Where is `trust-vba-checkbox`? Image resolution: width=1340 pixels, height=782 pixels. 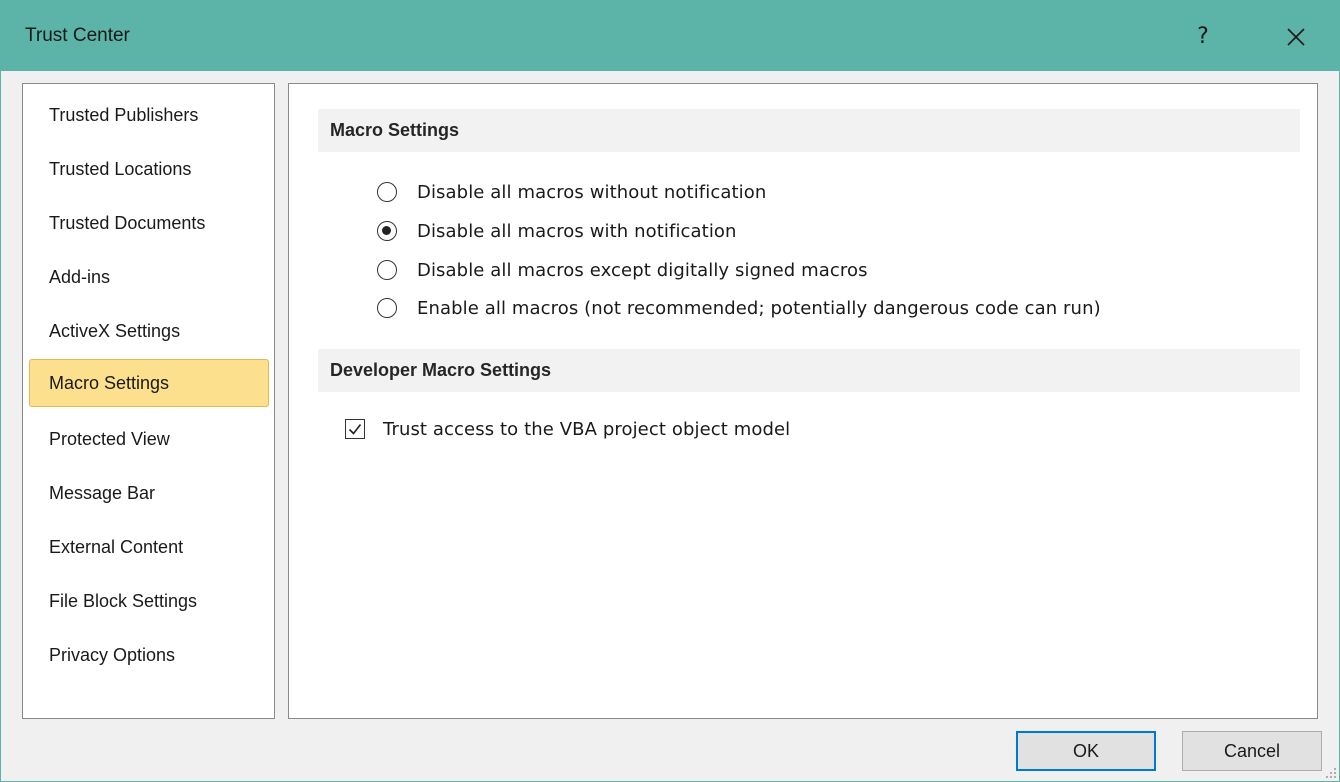 trust-vba-checkbox is located at coordinates (355, 429).